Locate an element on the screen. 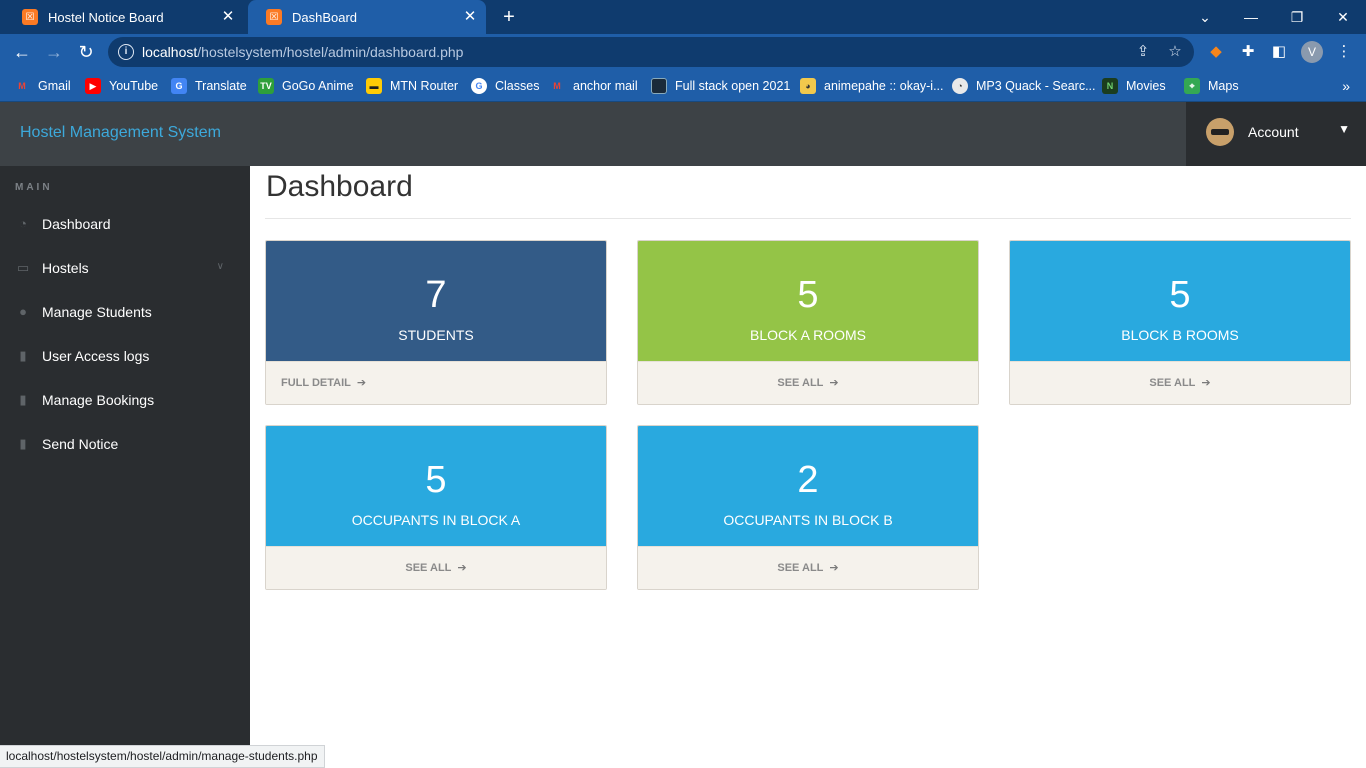 This screenshot has width=1366, height=768. app-header: Hostel Management System Account ▼ is located at coordinates (683, 134).